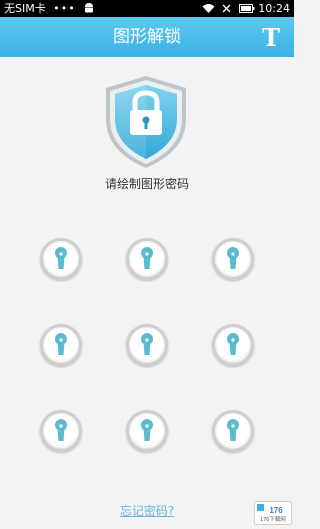  I want to click on svg-text: 176, so click(276, 510).